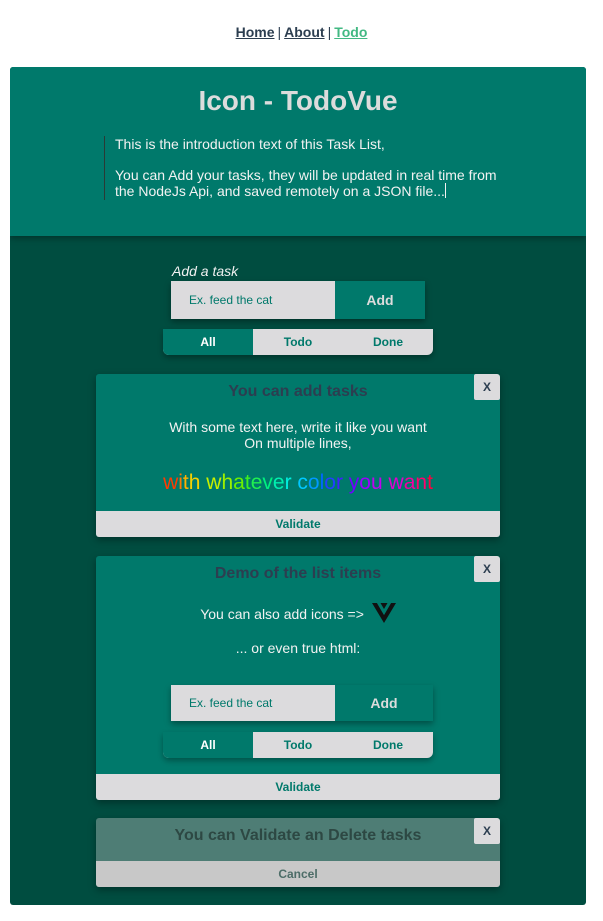 The width and height of the screenshot is (603, 921). What do you see at coordinates (253, 703) in the screenshot?
I see `embedded-task-input` at bounding box center [253, 703].